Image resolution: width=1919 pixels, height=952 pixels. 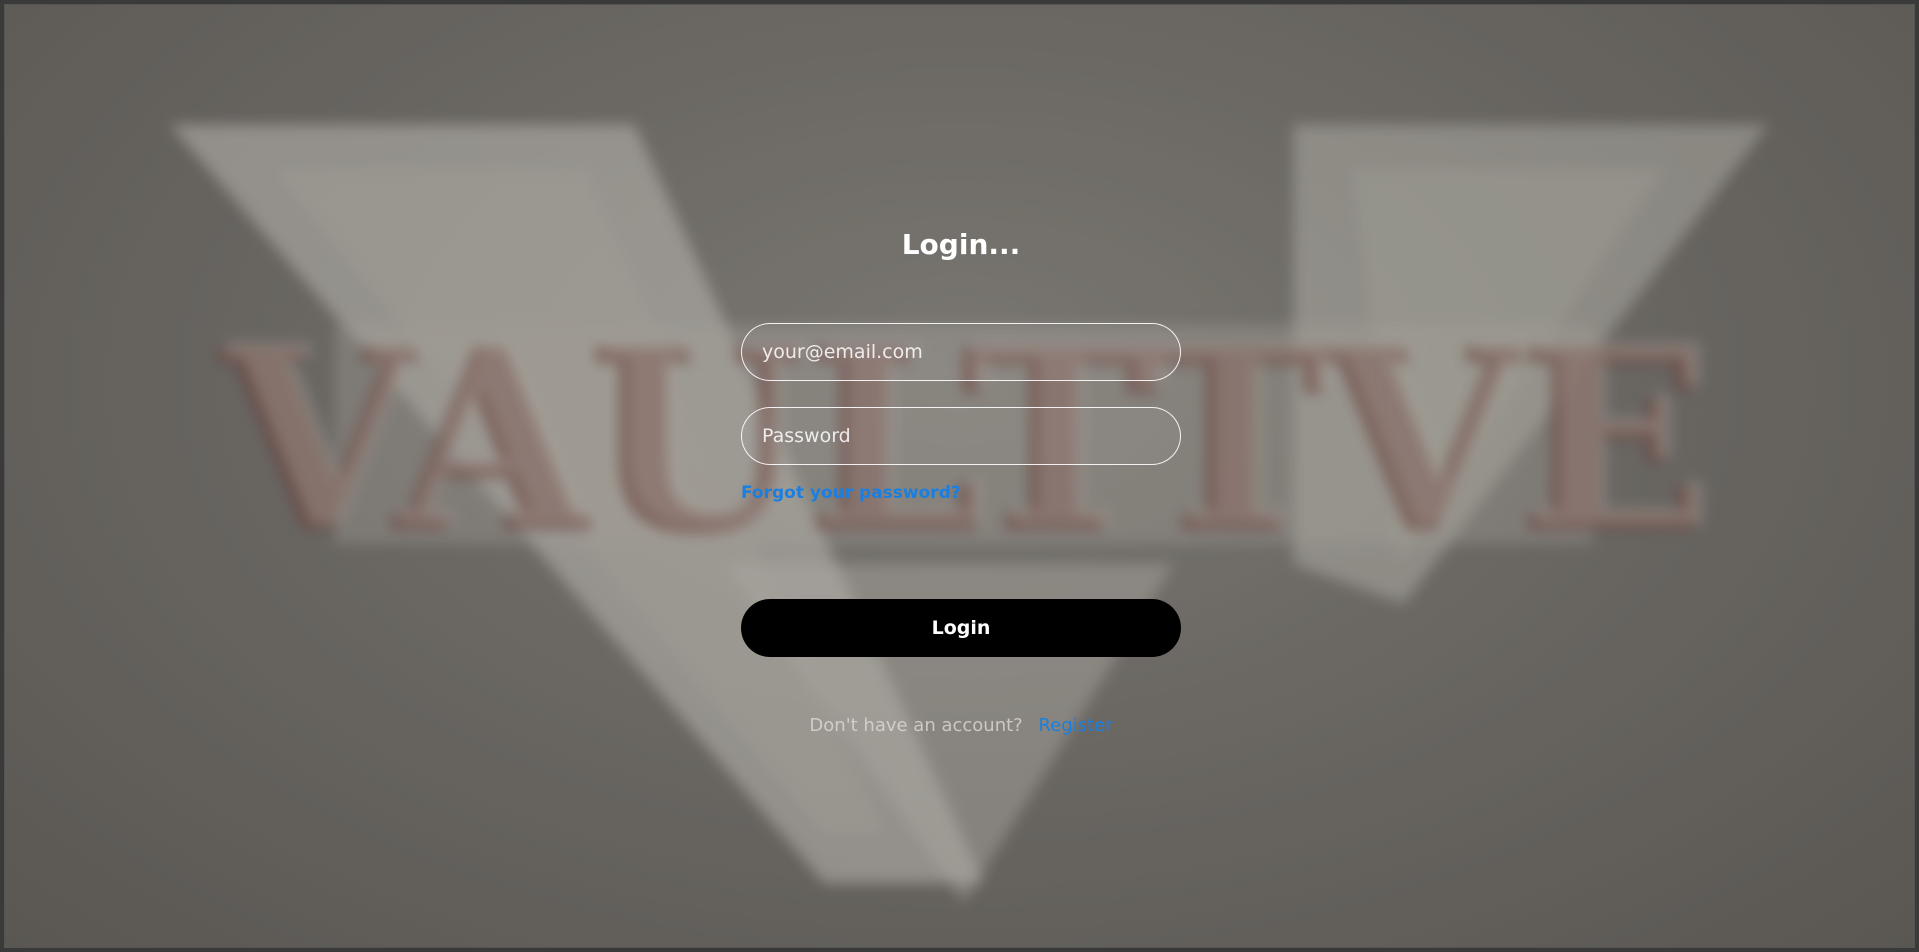 What do you see at coordinates (961, 628) in the screenshot?
I see `login-button: Login` at bounding box center [961, 628].